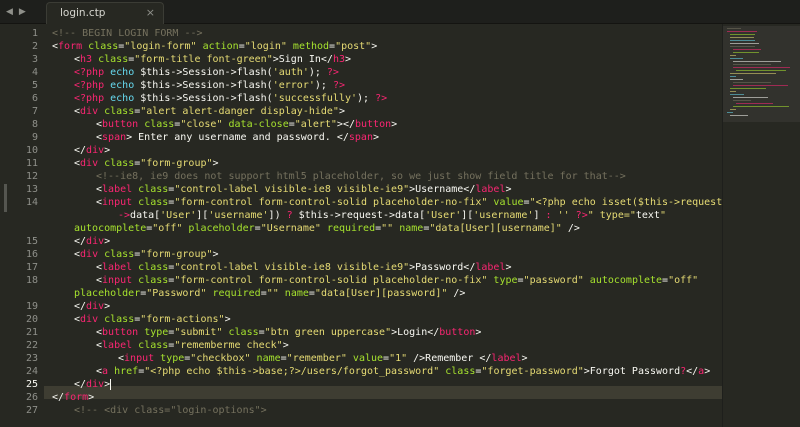 Image resolution: width=800 pixels, height=427 pixels. Describe the element at coordinates (34, 137) in the screenshot. I see `line-number: 9` at that location.